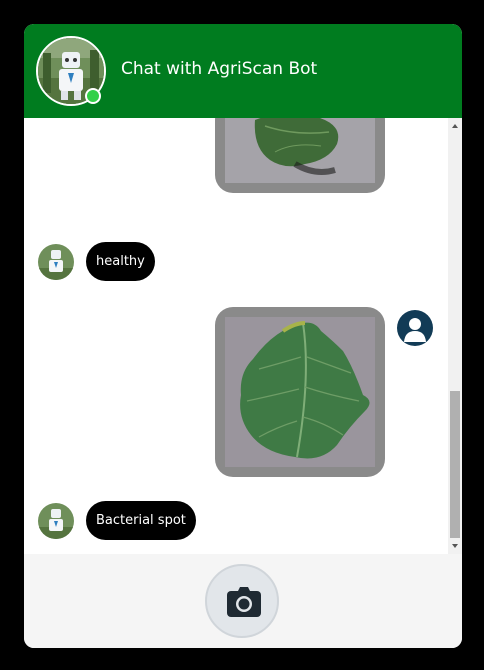  Describe the element at coordinates (455, 546) in the screenshot. I see `scroll-down-arrow-icon` at that location.